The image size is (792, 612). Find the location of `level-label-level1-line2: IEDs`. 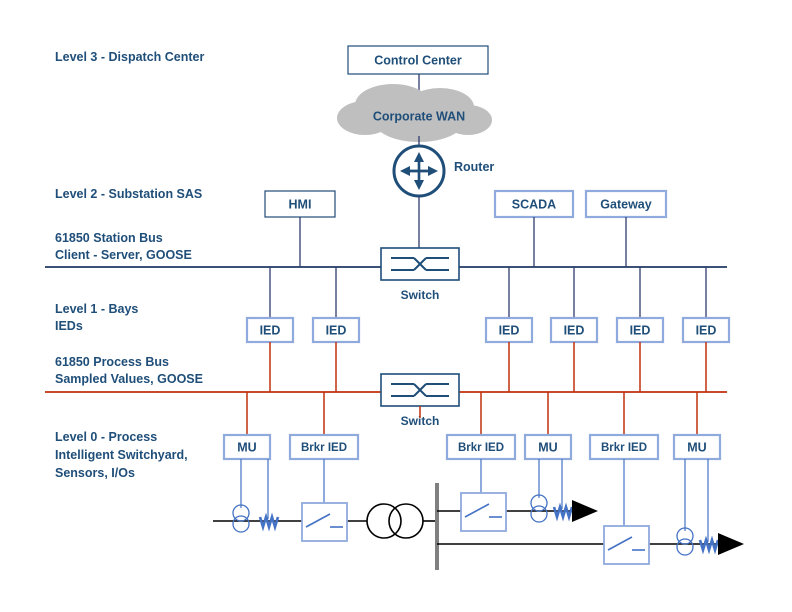

level-label-level1-line2: IEDs is located at coordinates (69, 326).